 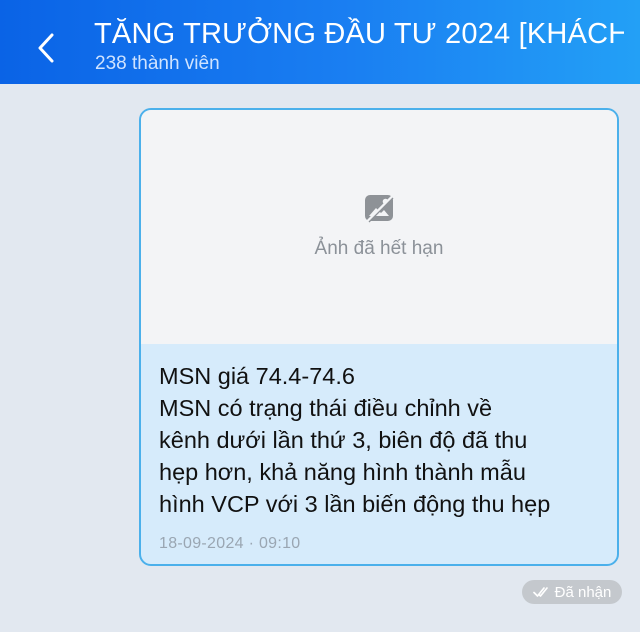 What do you see at coordinates (355, 504) in the screenshot?
I see `message-line: hình VCP với 3 lần biến động thu hẹp` at bounding box center [355, 504].